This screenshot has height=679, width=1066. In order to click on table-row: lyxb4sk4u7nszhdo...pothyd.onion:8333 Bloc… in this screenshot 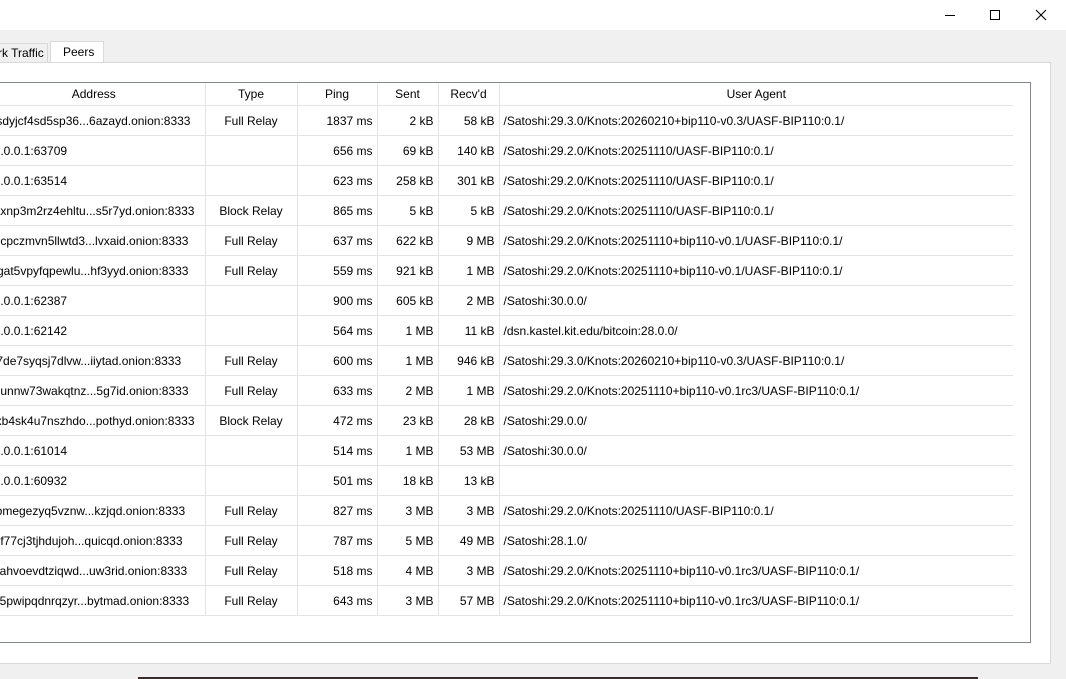, I will do `click(506, 420)`.